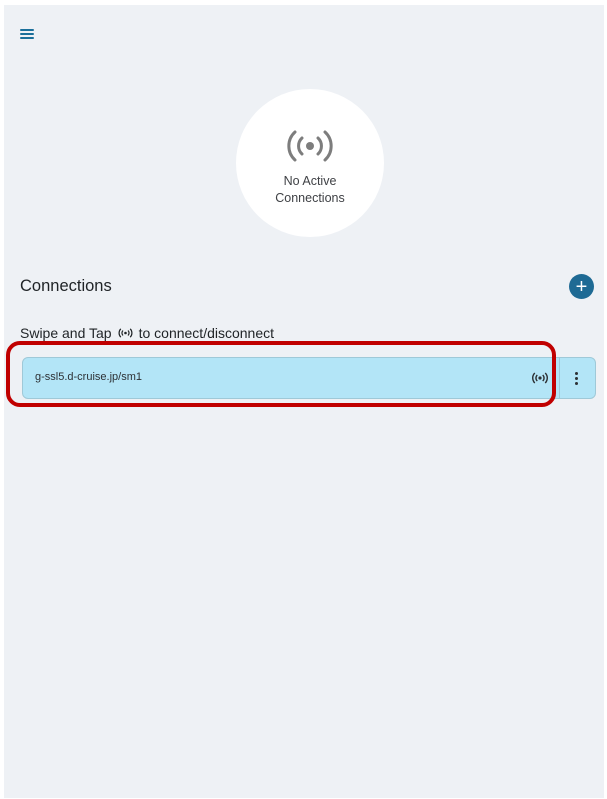 The image size is (607, 799). What do you see at coordinates (559, 378) in the screenshot?
I see `row-divider` at bounding box center [559, 378].